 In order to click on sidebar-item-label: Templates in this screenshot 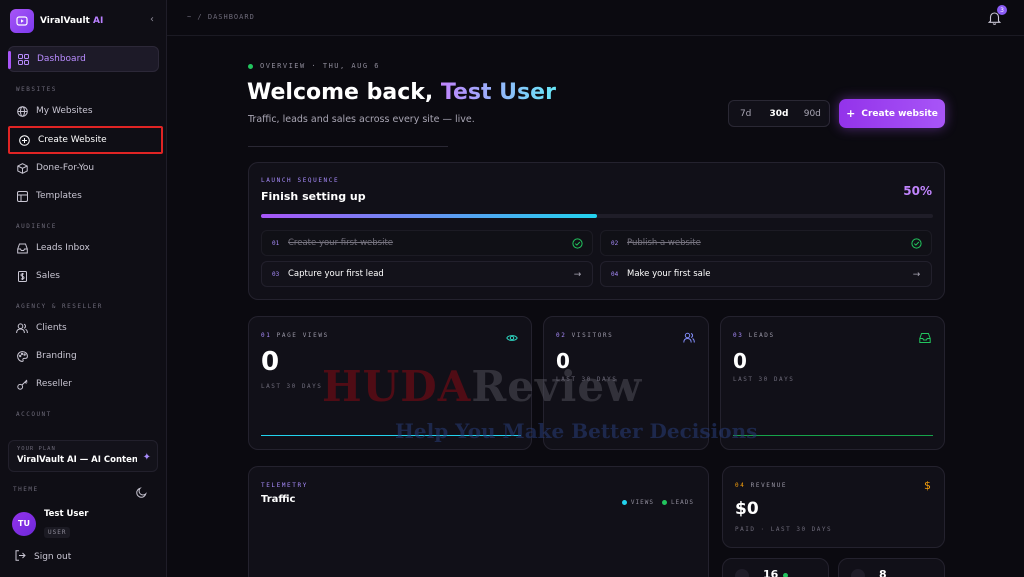, I will do `click(59, 196)`.